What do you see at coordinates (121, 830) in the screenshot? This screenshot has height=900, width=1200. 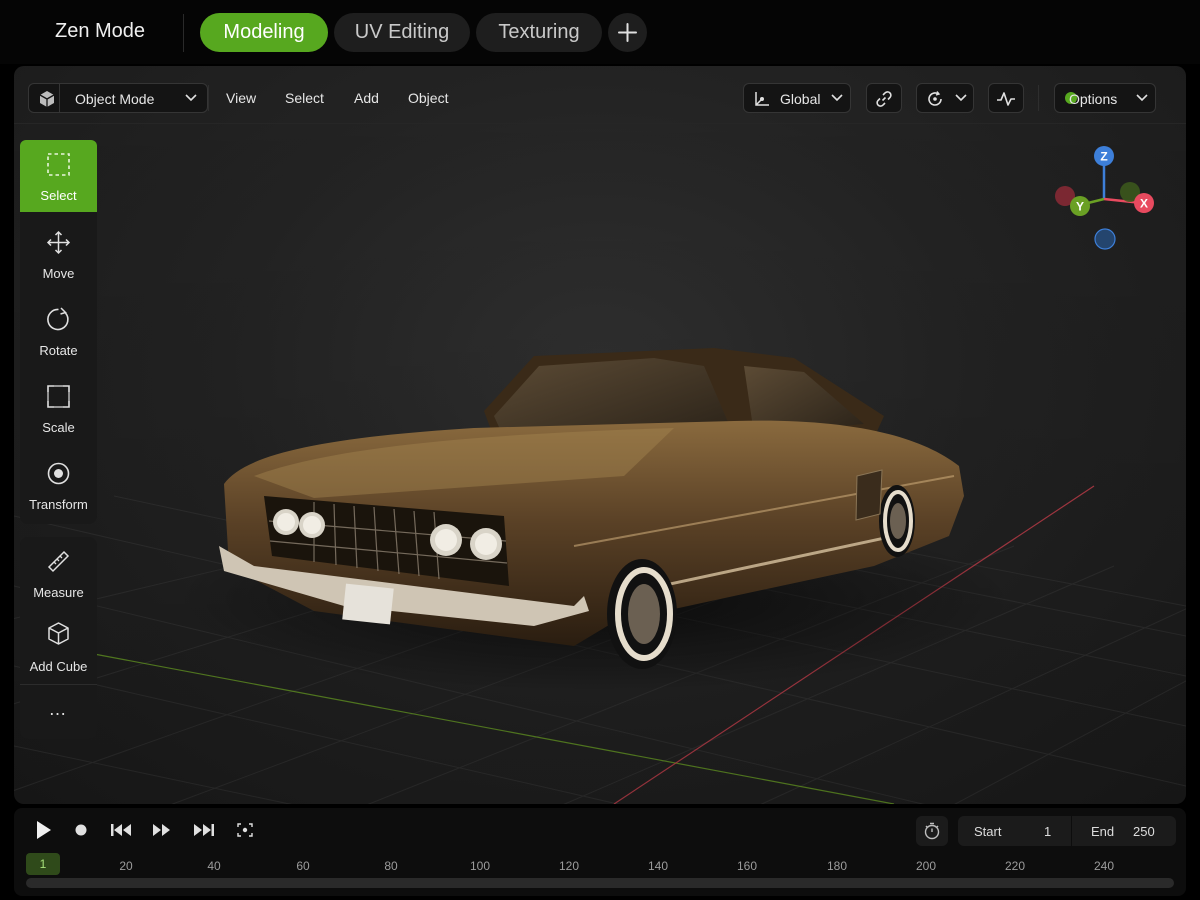 I see `jump-to-start-icon` at bounding box center [121, 830].